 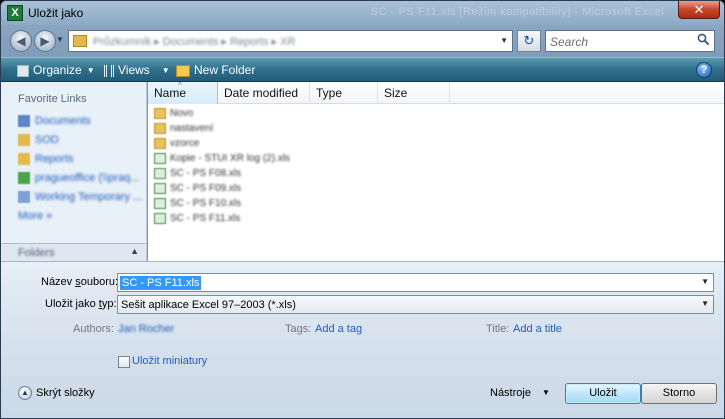 I want to click on tags-label: Tags:, so click(x=298, y=329).